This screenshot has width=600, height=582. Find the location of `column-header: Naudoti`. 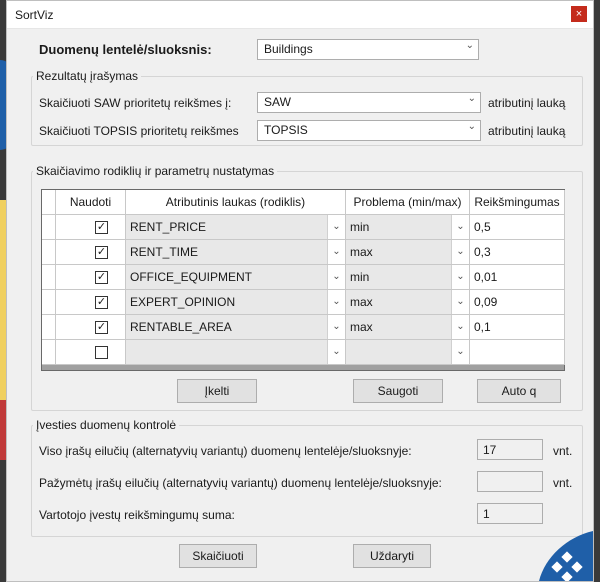

column-header: Naudoti is located at coordinates (91, 202).